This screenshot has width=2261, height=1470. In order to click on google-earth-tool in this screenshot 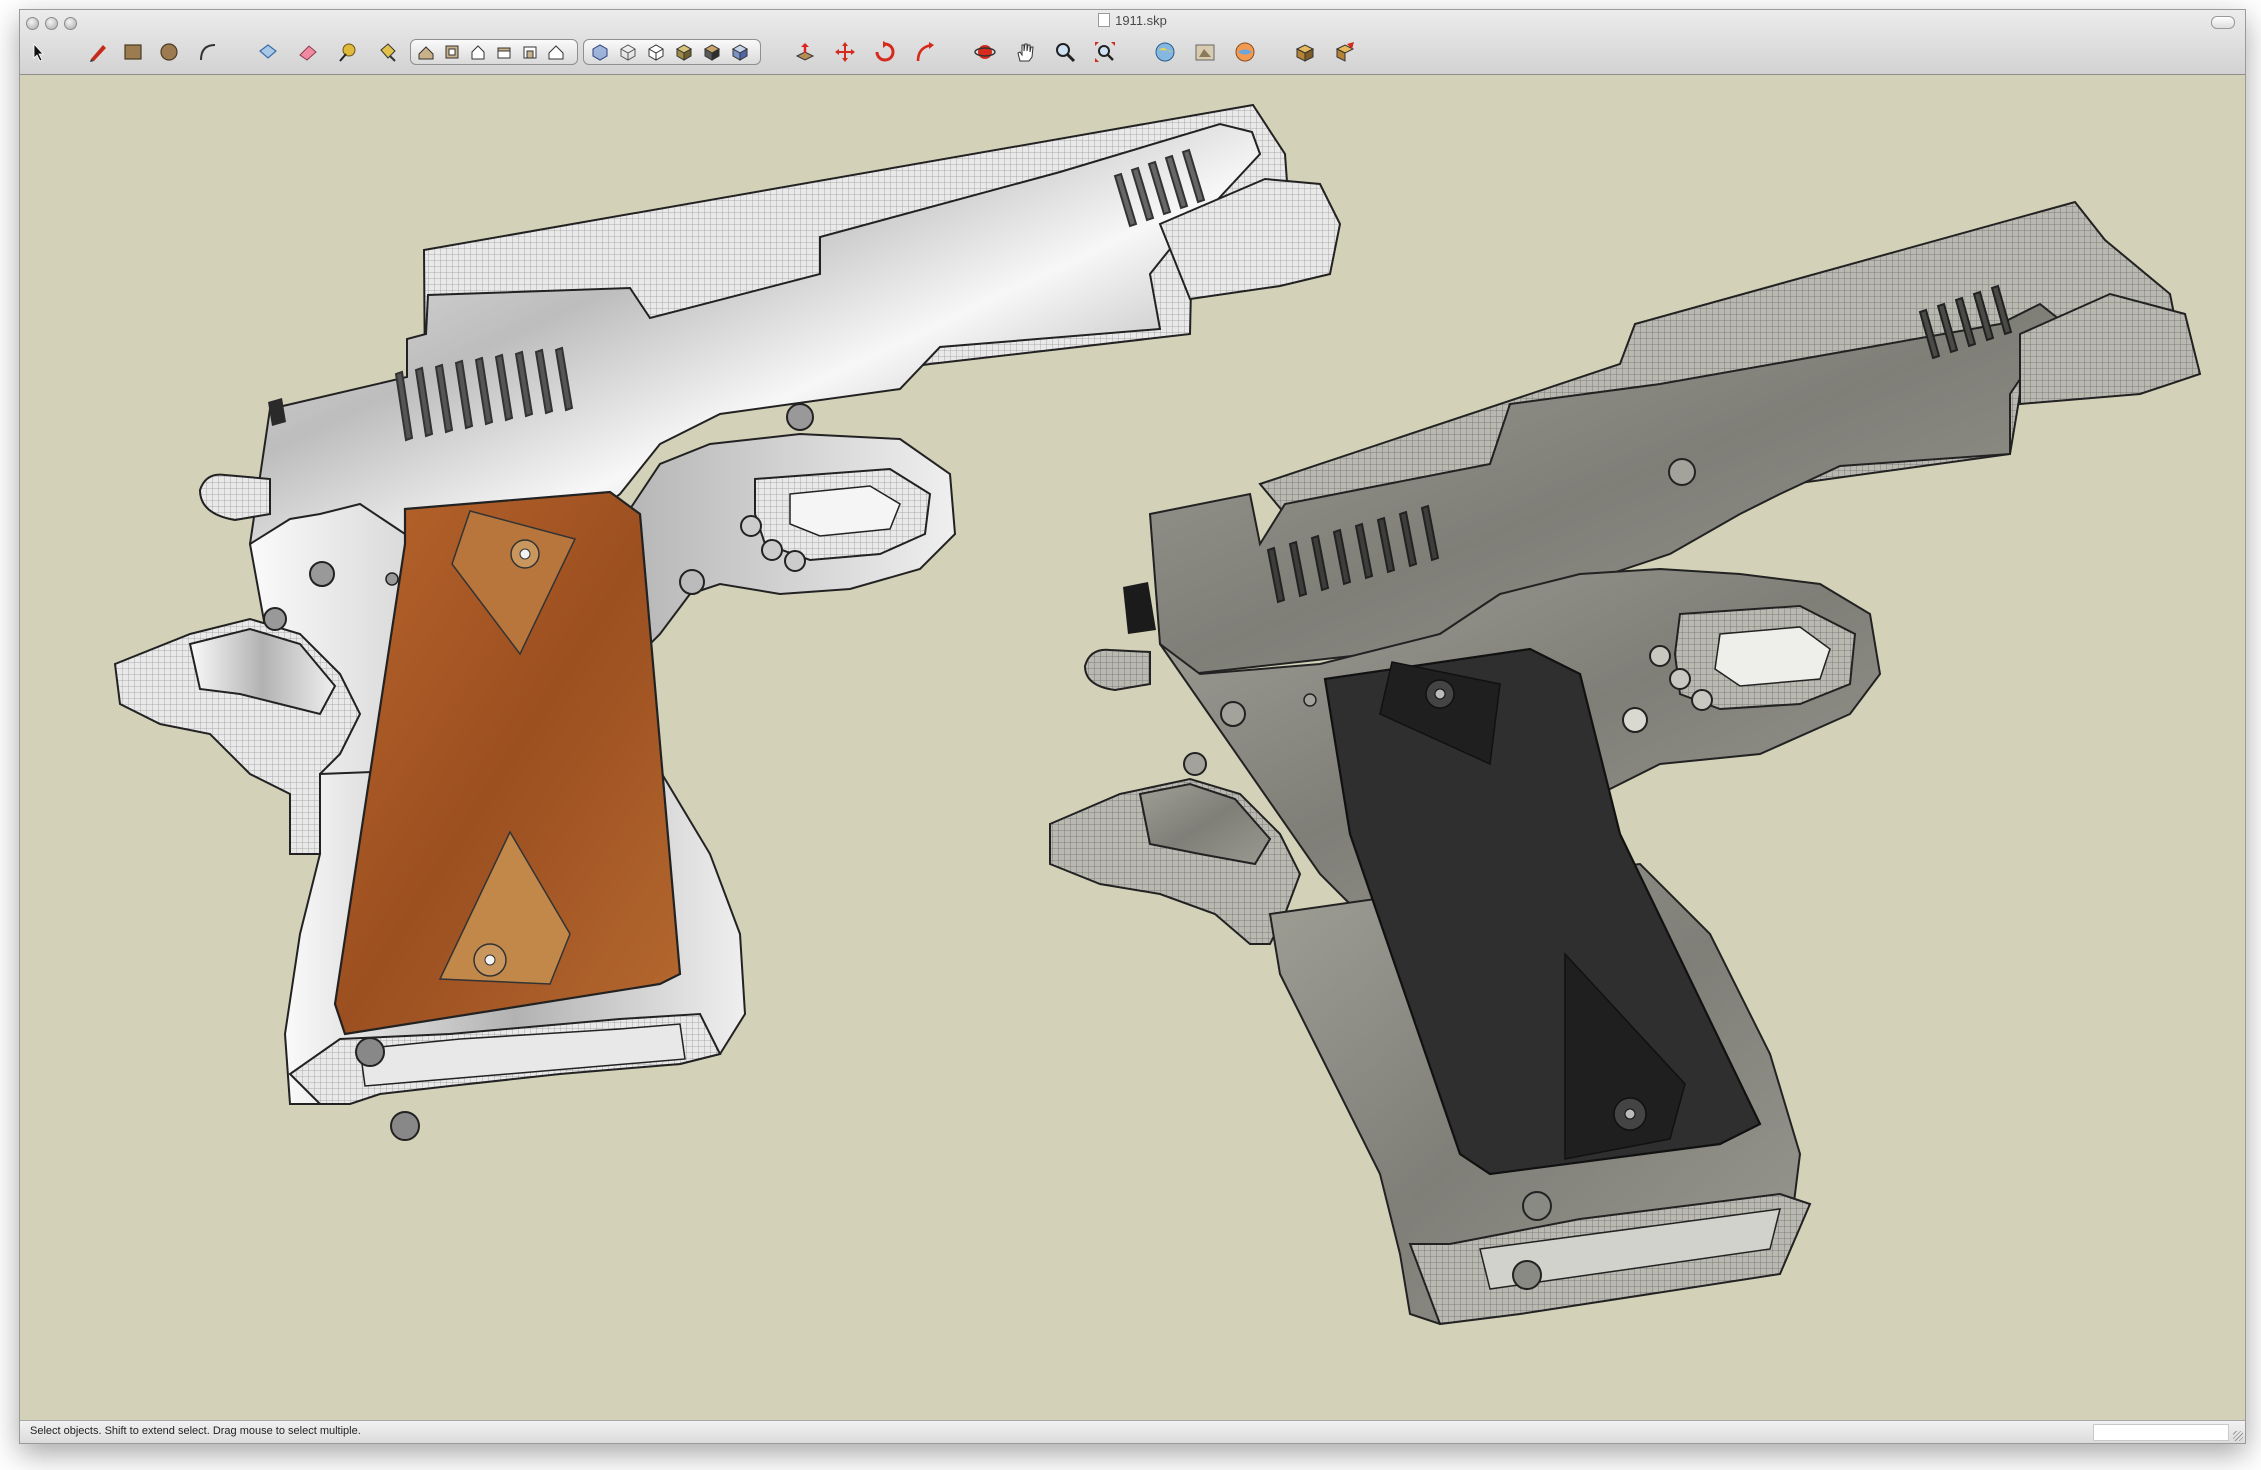, I will do `click(1245, 52)`.